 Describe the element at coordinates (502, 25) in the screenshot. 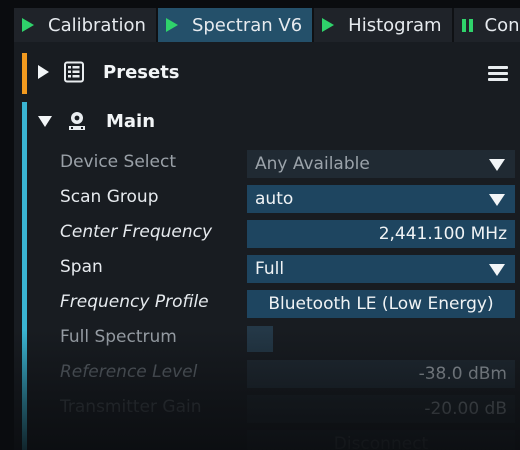

I see `tab-label: Con` at that location.